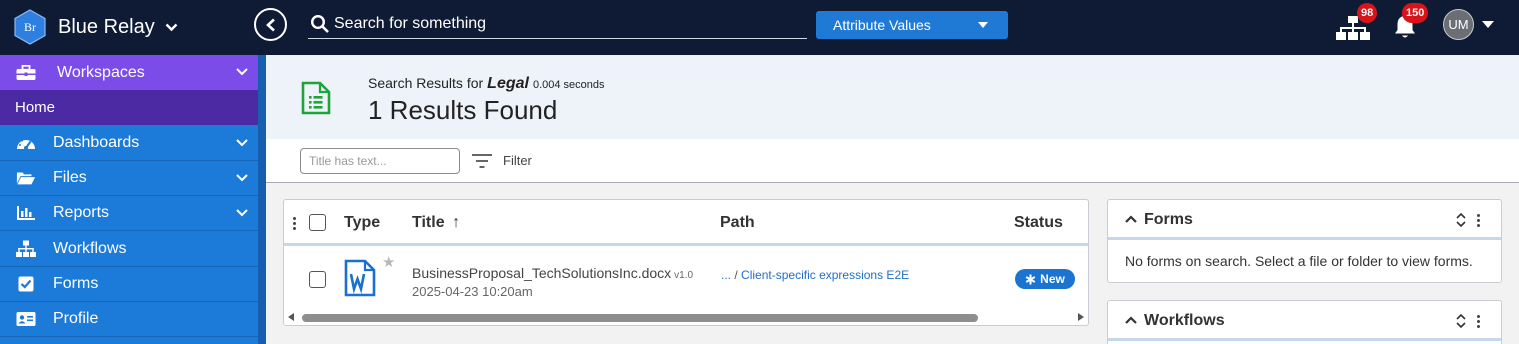  I want to click on filter-button: Filter, so click(517, 160).